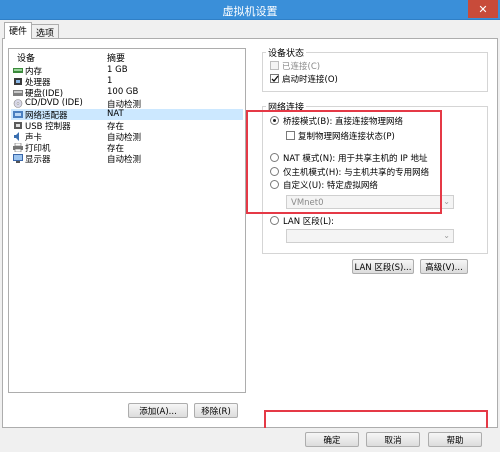 The width and height of the screenshot is (500, 452). What do you see at coordinates (332, 439) in the screenshot?
I see `ok-button: 确定` at bounding box center [332, 439].